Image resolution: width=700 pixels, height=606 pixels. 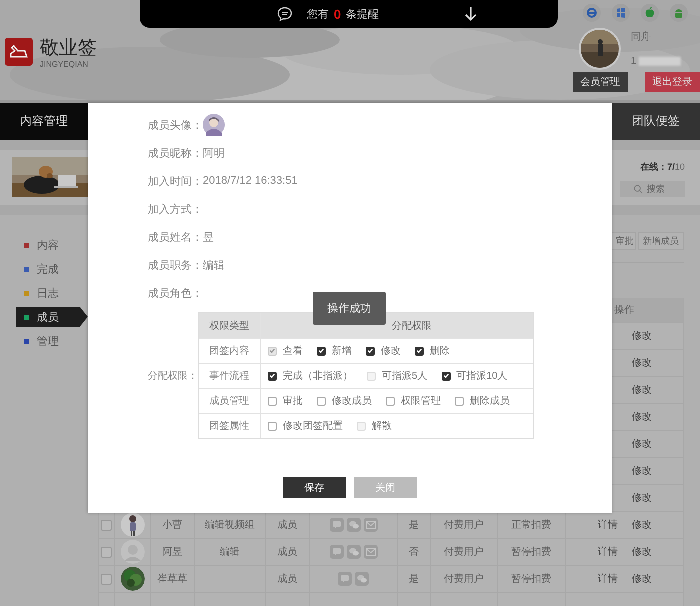 What do you see at coordinates (230, 401) in the screenshot?
I see `permission-type: 成员管理` at bounding box center [230, 401].